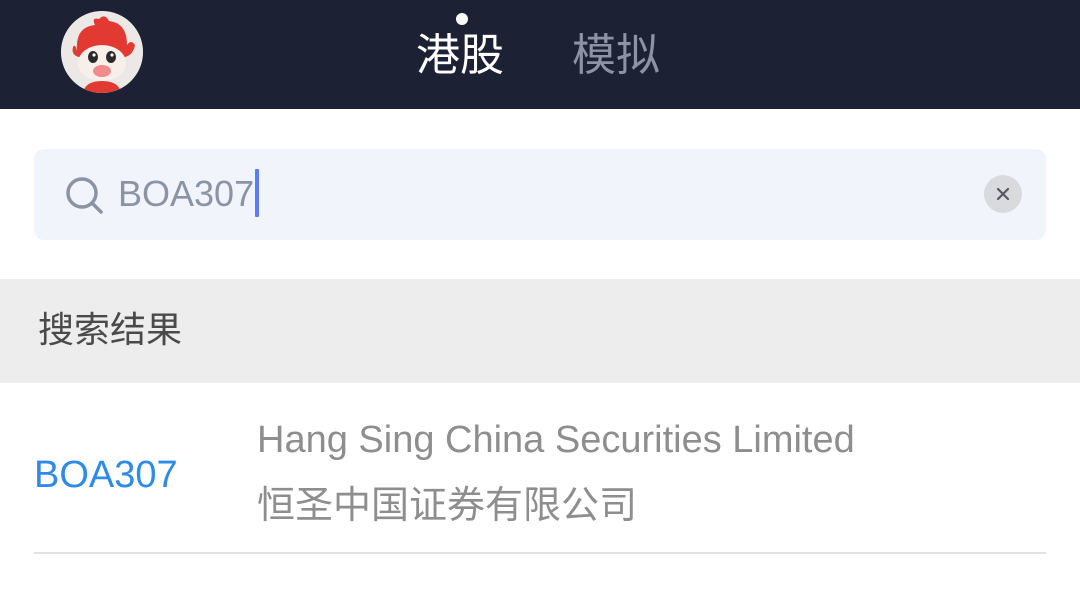 Image resolution: width=1080 pixels, height=615 pixels. I want to click on search-input: BOA307, so click(189, 194).